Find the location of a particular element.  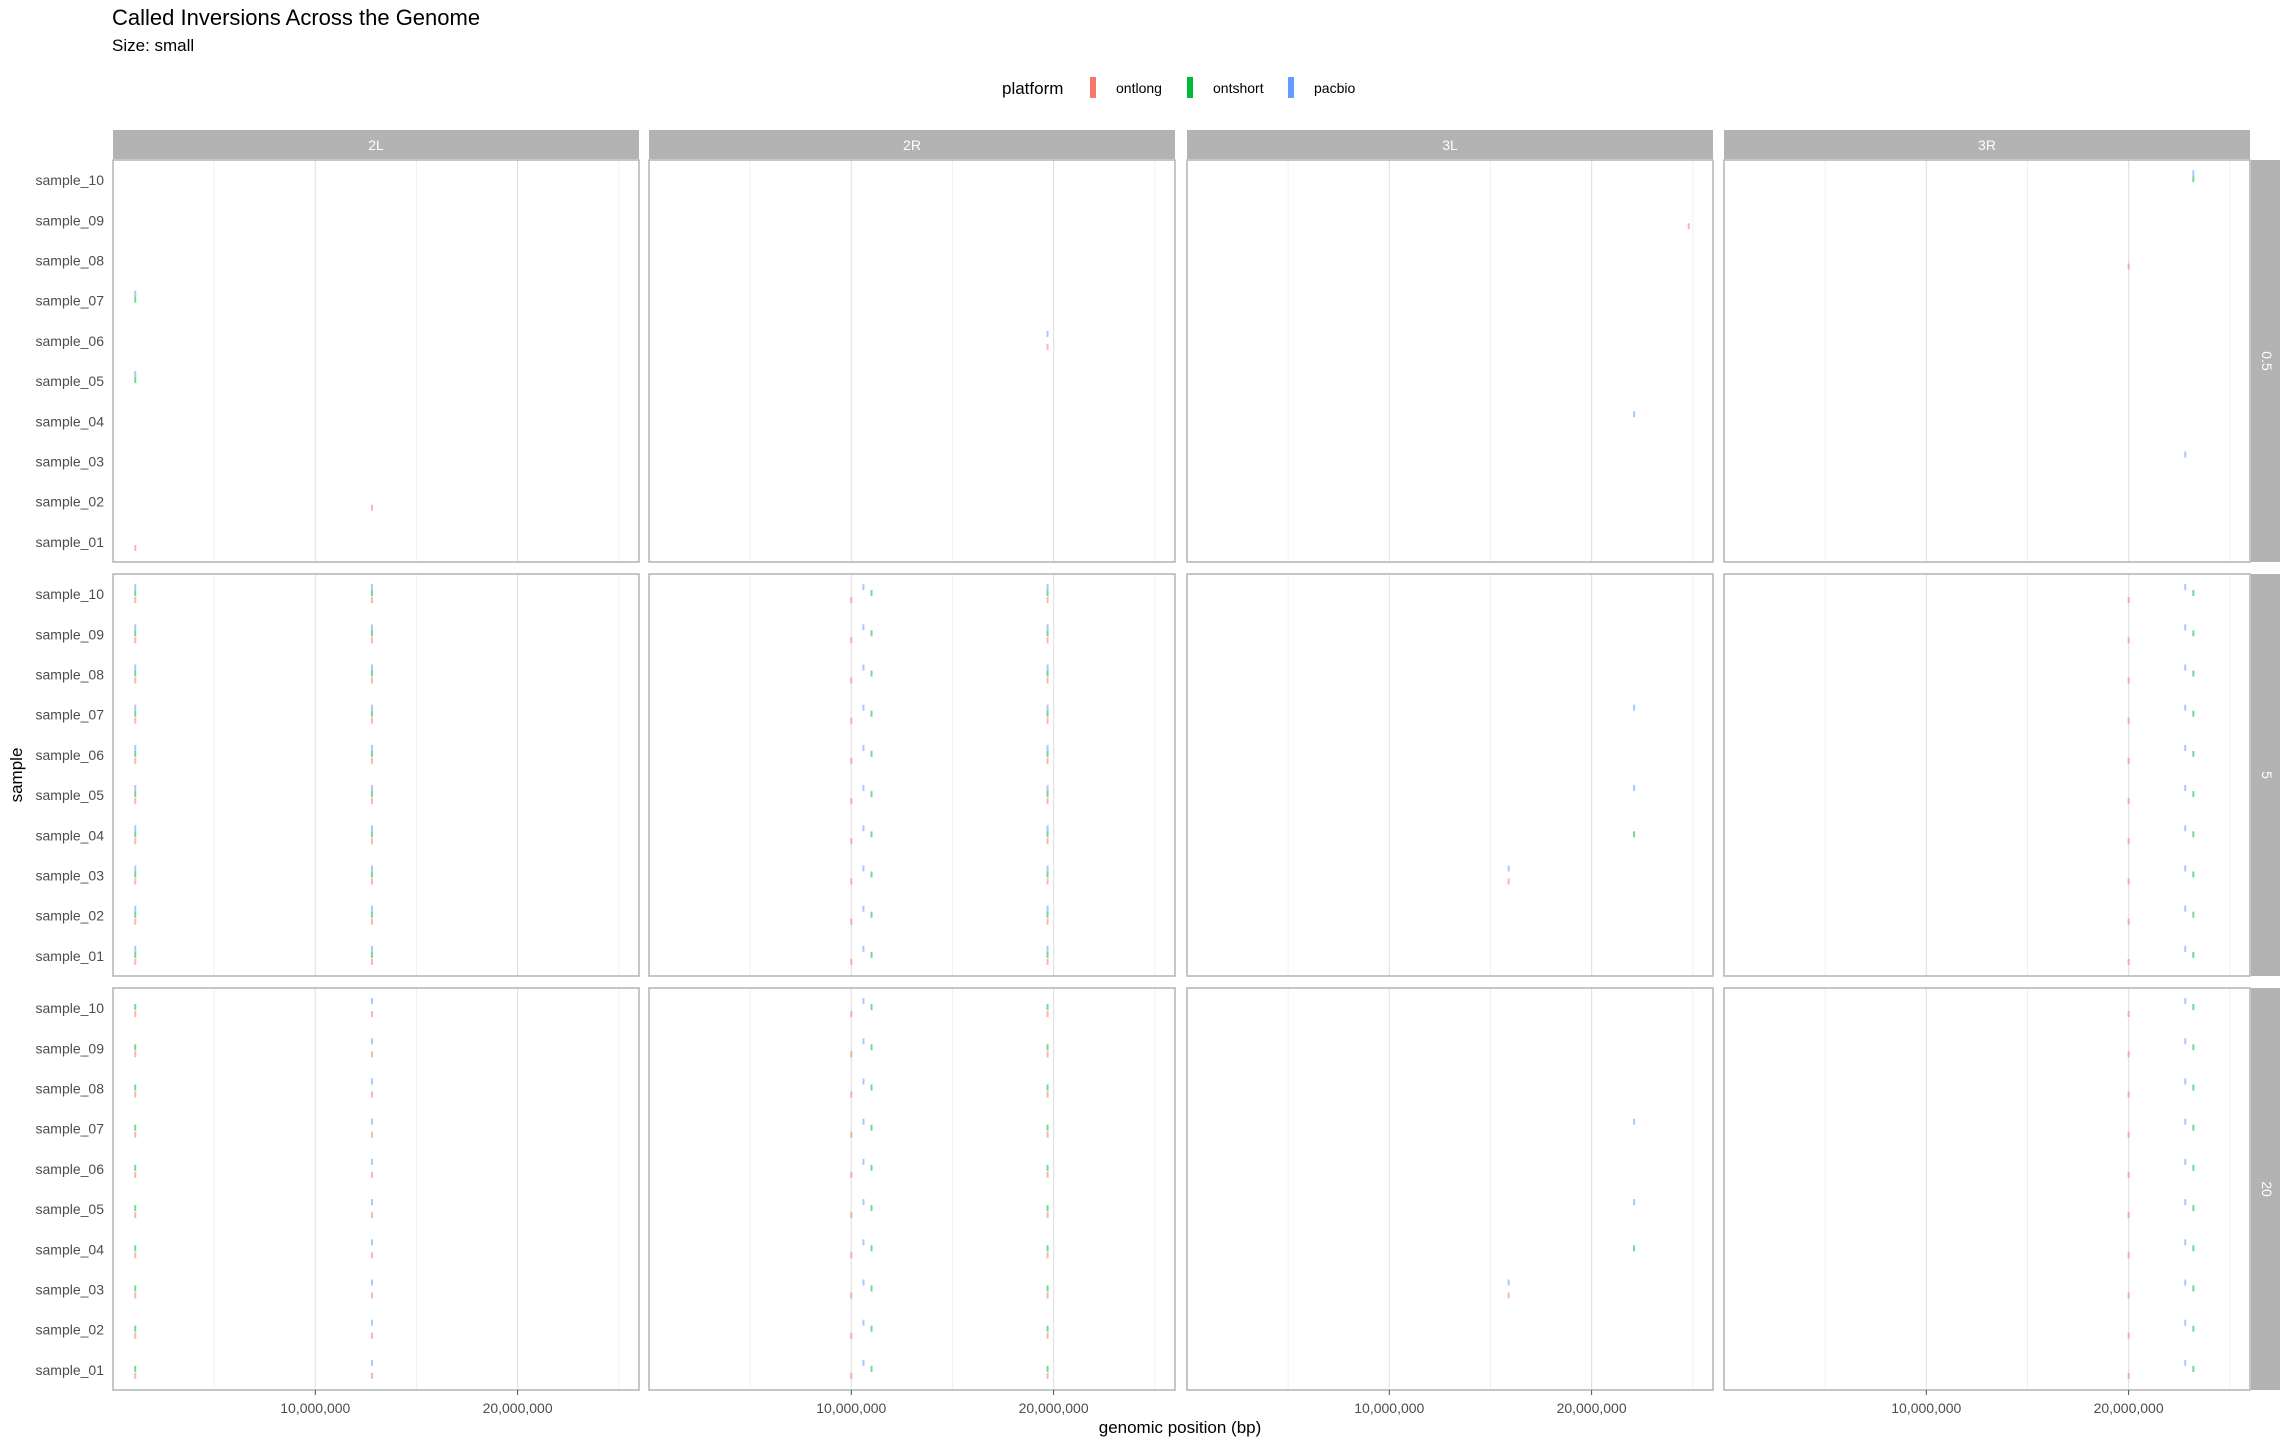

chart-title: Called Inversions Across the Genome is located at coordinates (296, 17).